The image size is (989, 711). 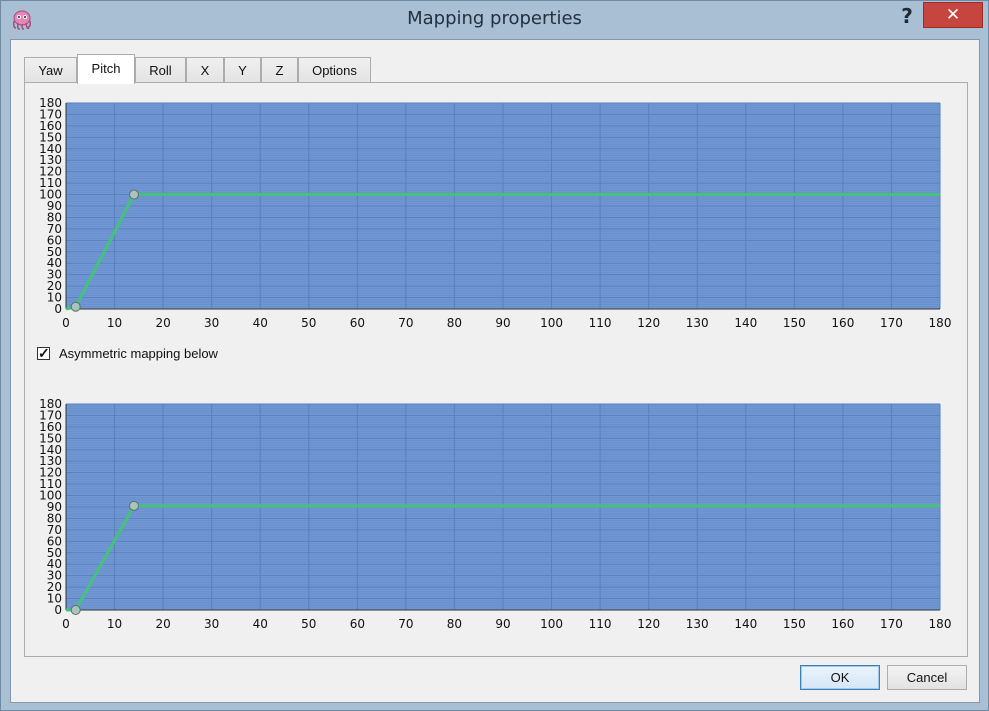 I want to click on title-bar: Mapping properties ? ✕, so click(x=494, y=20).